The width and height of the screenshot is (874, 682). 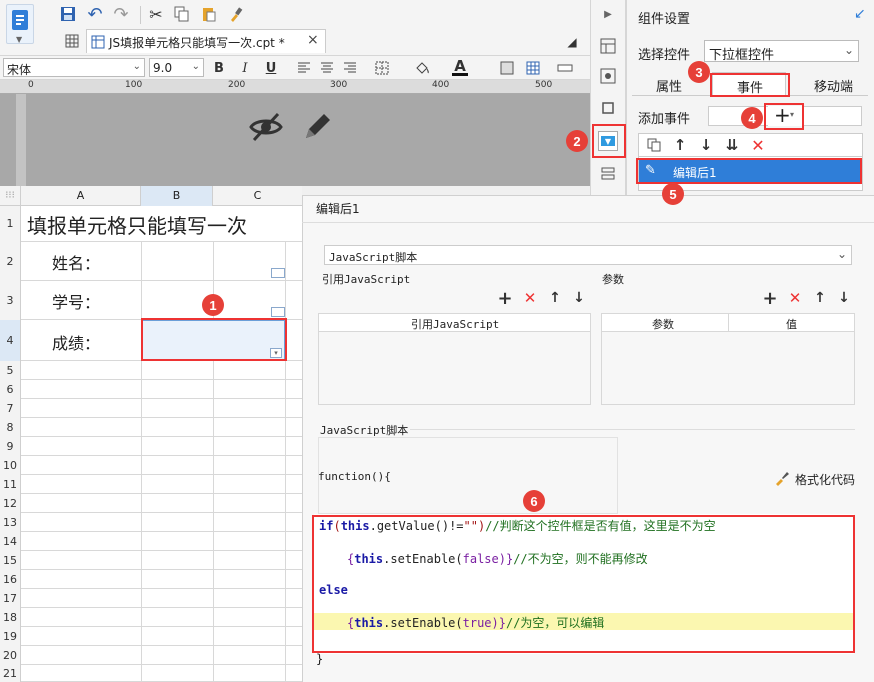 I want to click on report-tab: JS填报单元格只能填写一次.cpt * ×, so click(x=206, y=41).